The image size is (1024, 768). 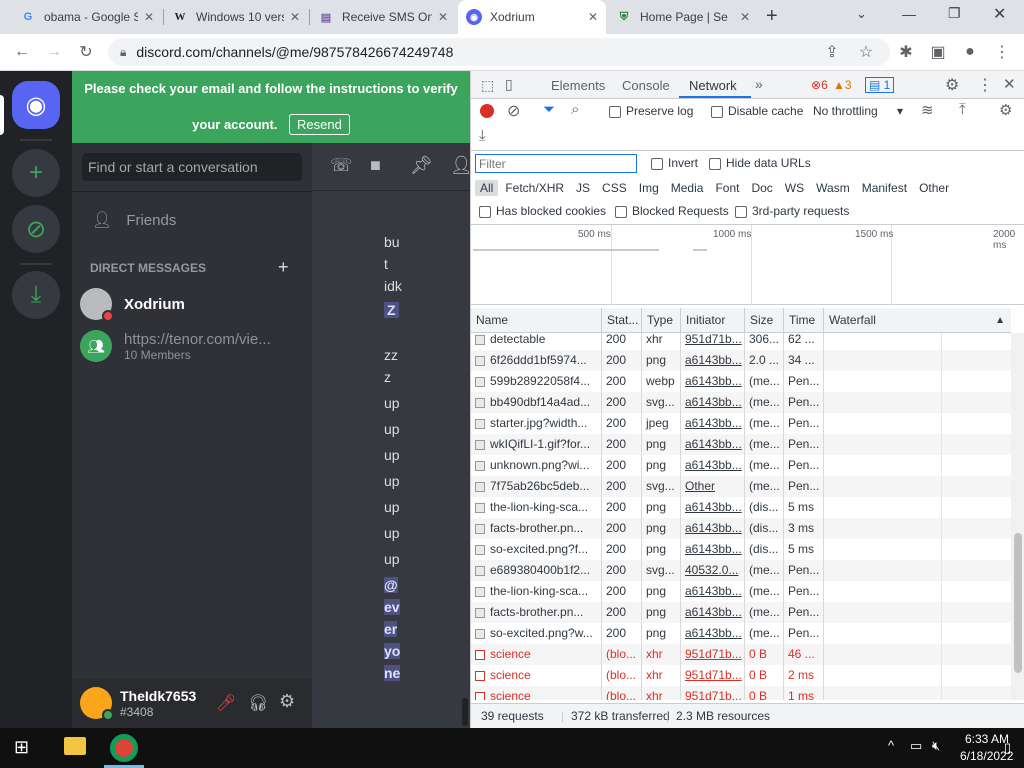 I want to click on tab-network: Network, so click(x=713, y=85).